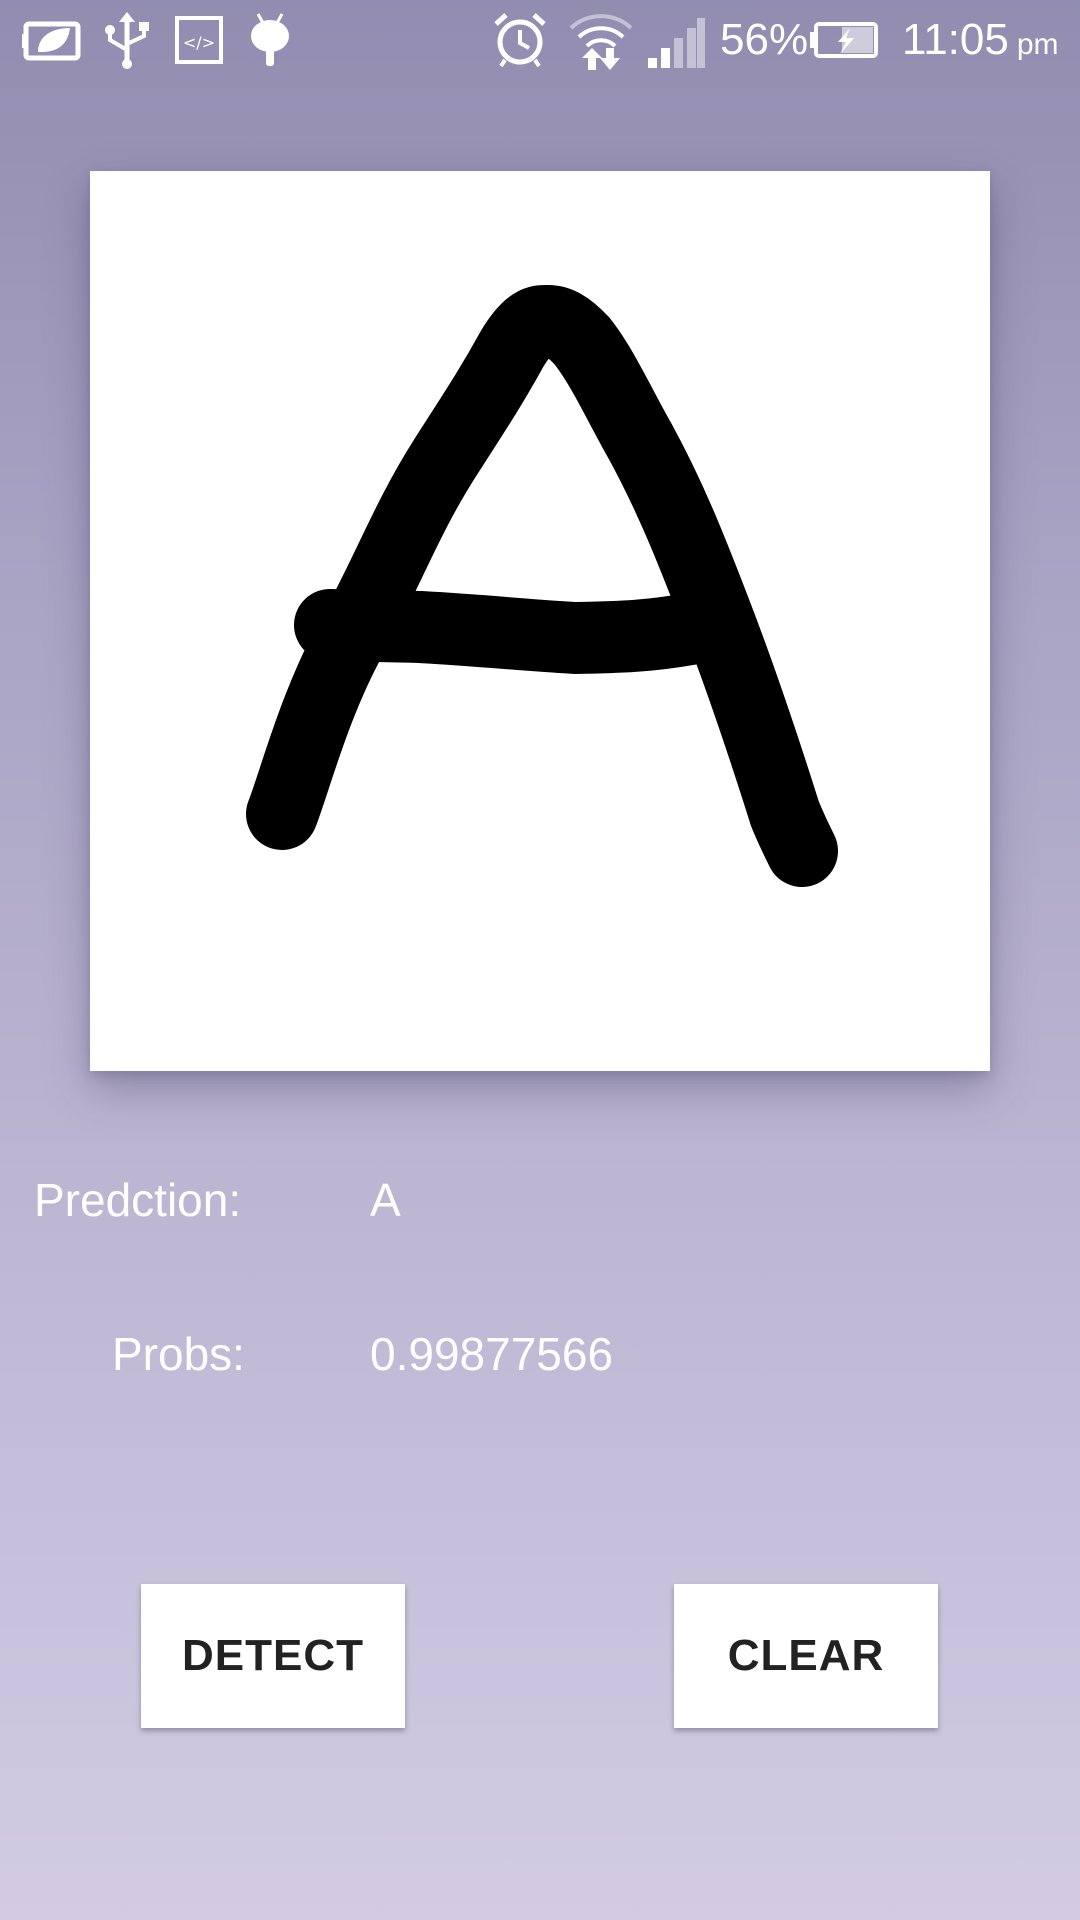 The image size is (1080, 1920). I want to click on signal-icon, so click(676, 43).